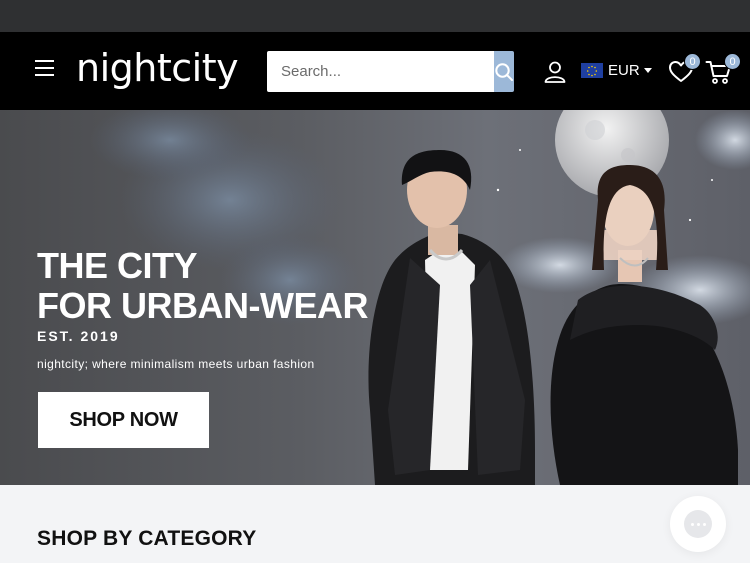  I want to click on wishlist-button: 0, so click(684, 69).